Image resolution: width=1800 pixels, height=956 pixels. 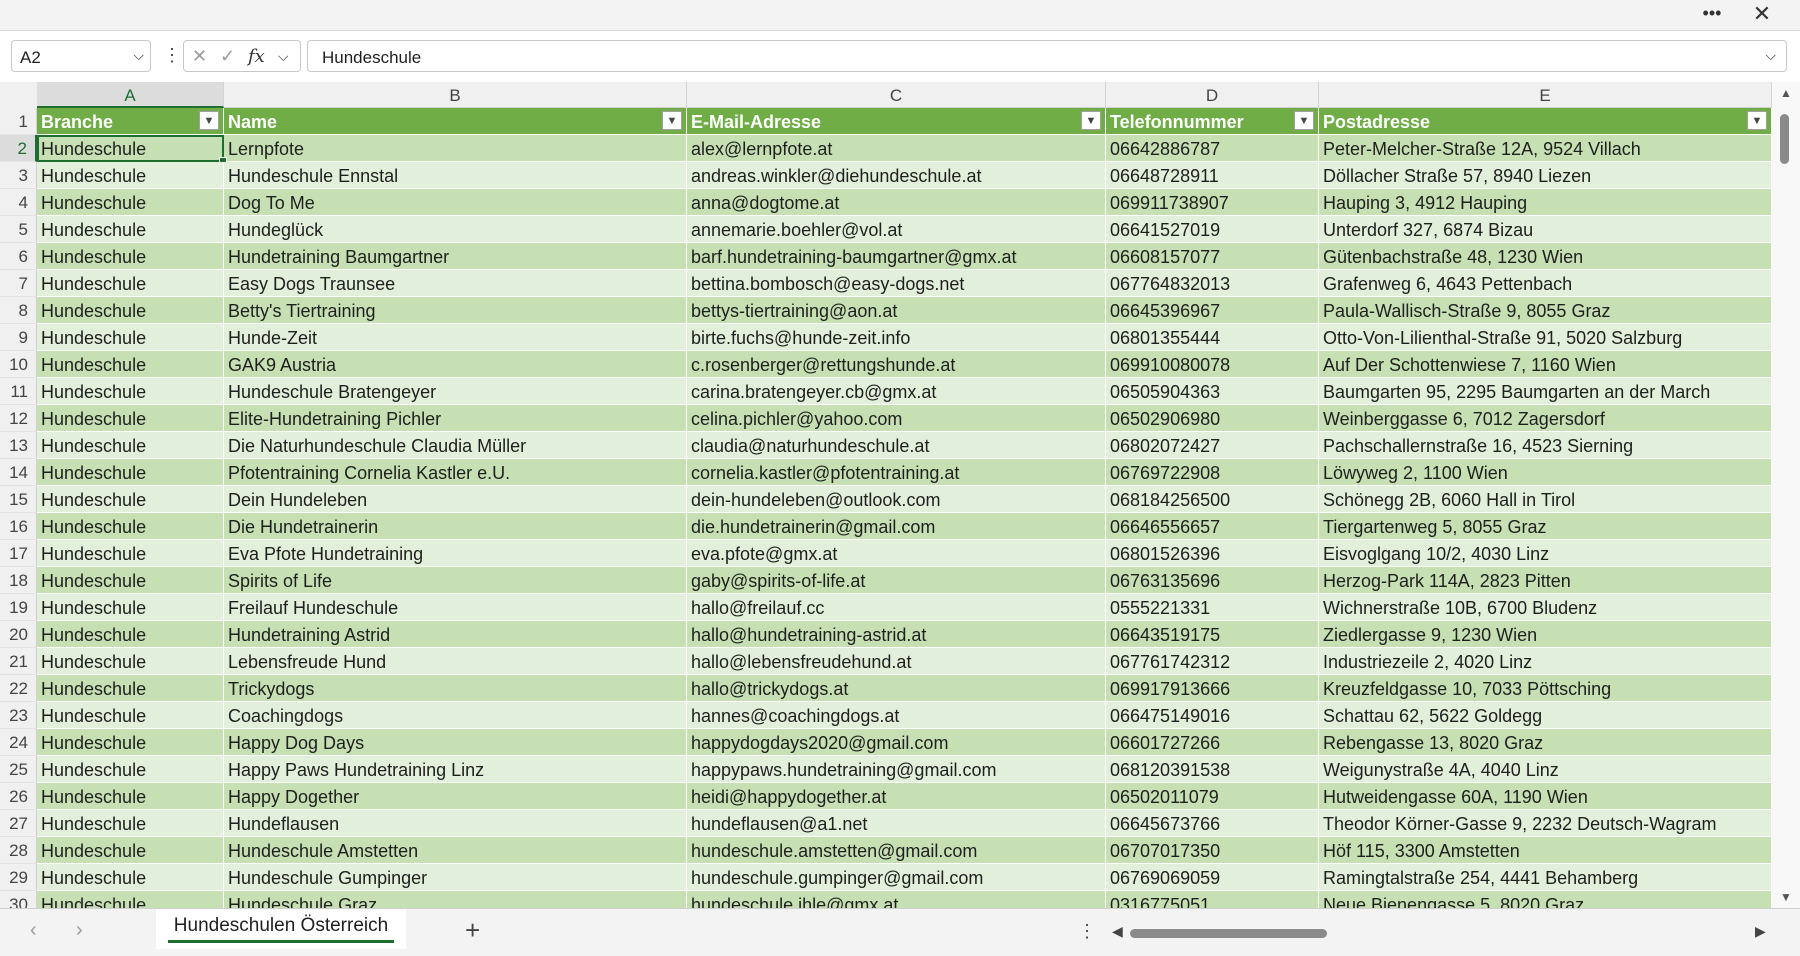 I want to click on cell-name: Spirits of Life, so click(x=455, y=580).